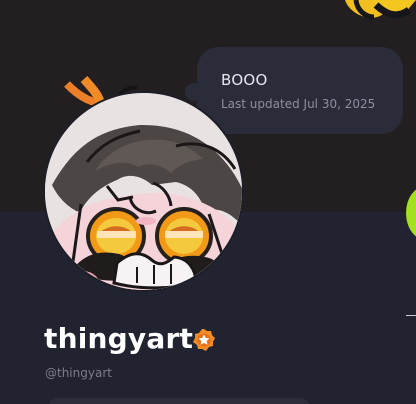  Describe the element at coordinates (294, 90) in the screenshot. I see `status-bubble: BOOO Last updated Jul 30, 2025` at that location.